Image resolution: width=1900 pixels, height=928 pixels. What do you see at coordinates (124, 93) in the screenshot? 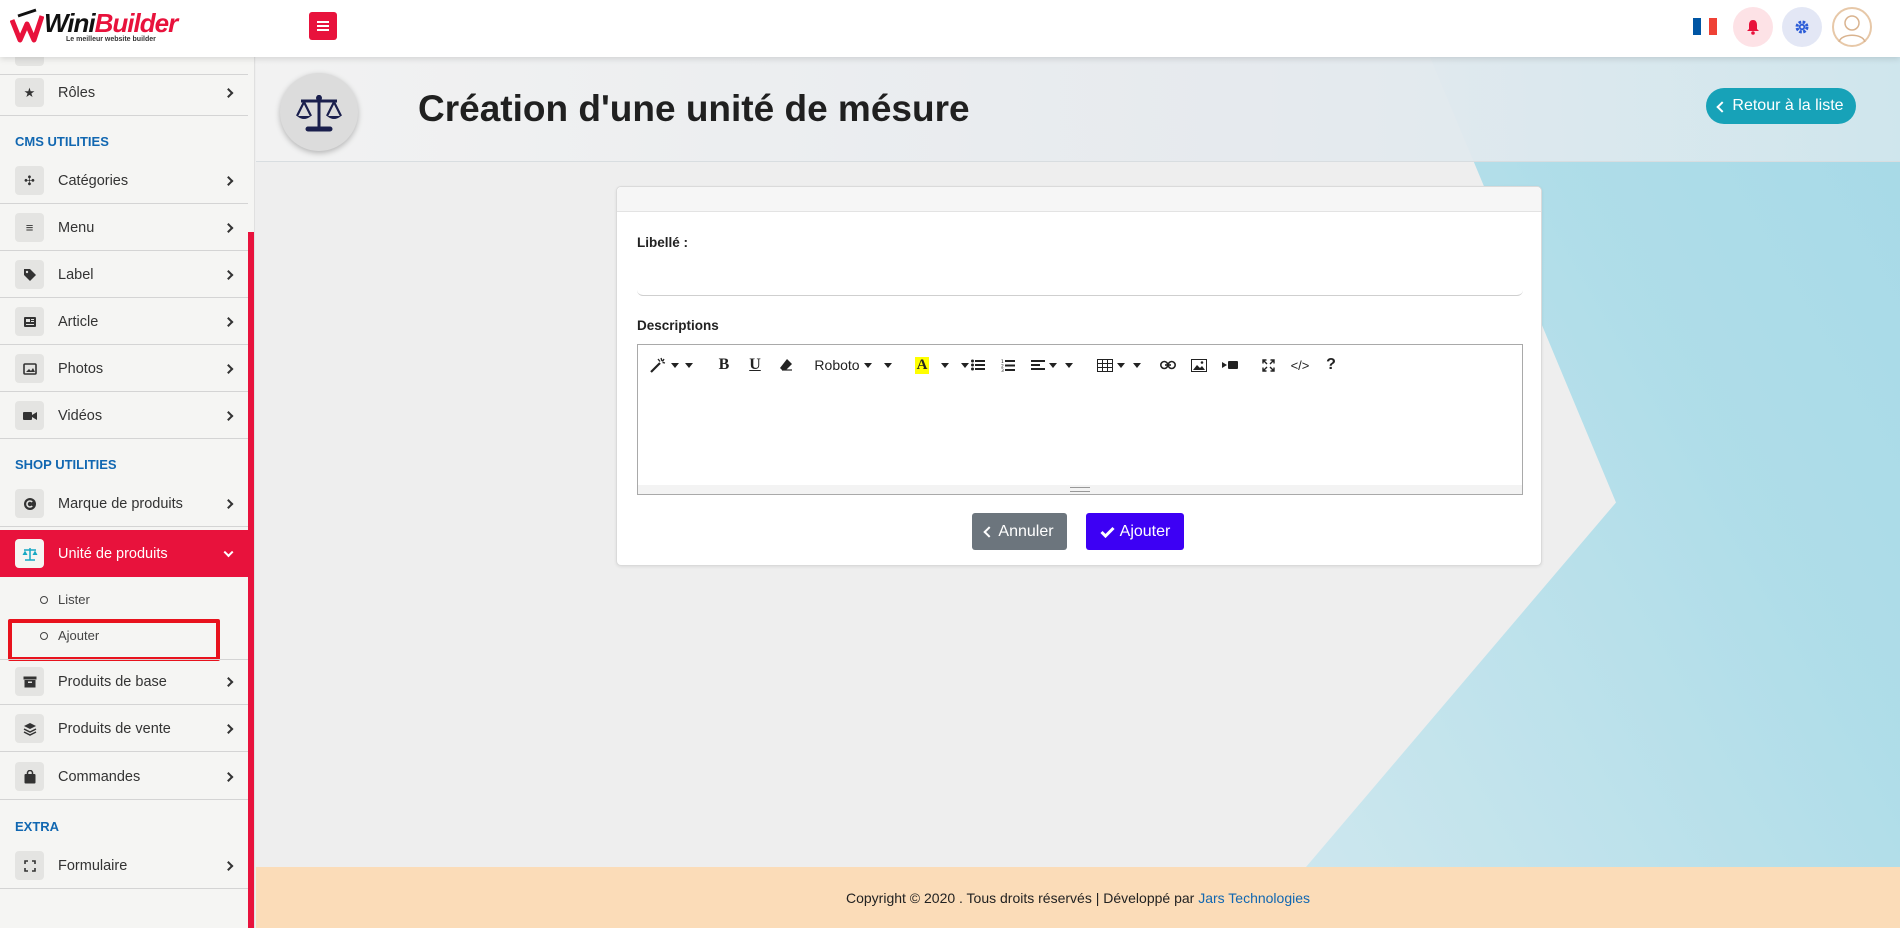
I see `sidebar-item-roles: ★ Rôles` at bounding box center [124, 93].